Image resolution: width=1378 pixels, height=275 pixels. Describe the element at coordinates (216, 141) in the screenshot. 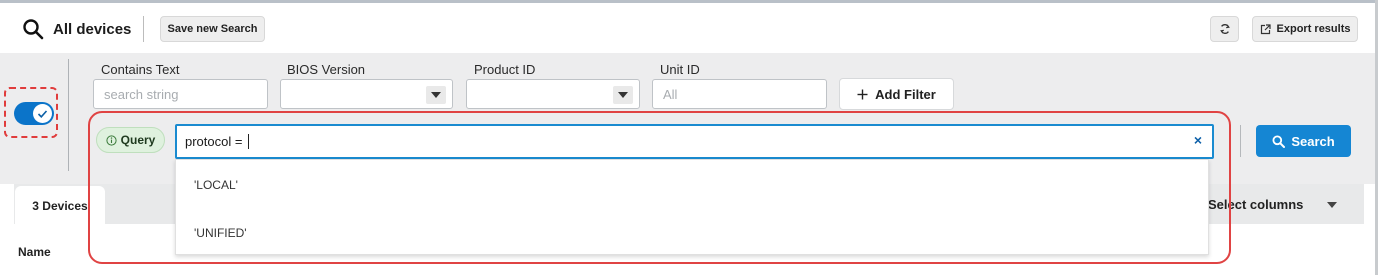

I see `query-input-value: protocol =` at that location.